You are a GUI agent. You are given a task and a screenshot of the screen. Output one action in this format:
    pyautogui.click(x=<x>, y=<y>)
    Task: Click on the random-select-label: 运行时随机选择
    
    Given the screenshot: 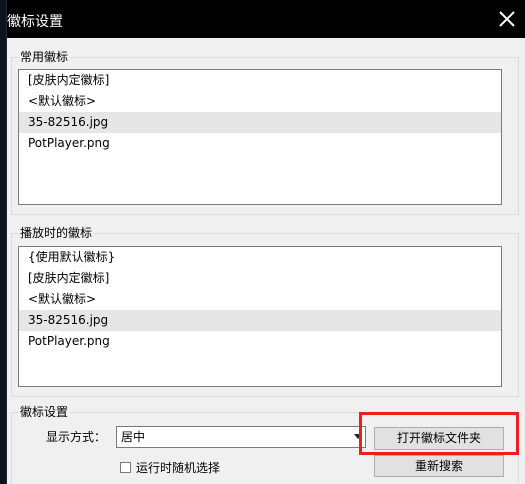 What is the action you would take?
    pyautogui.click(x=178, y=468)
    